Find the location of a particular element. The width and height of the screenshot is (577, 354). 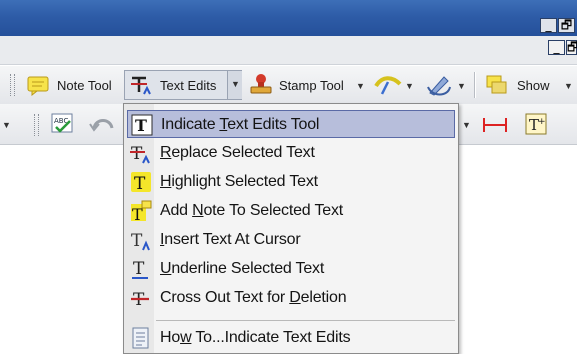

cross-out-text-icon: T is located at coordinates (140, 299).